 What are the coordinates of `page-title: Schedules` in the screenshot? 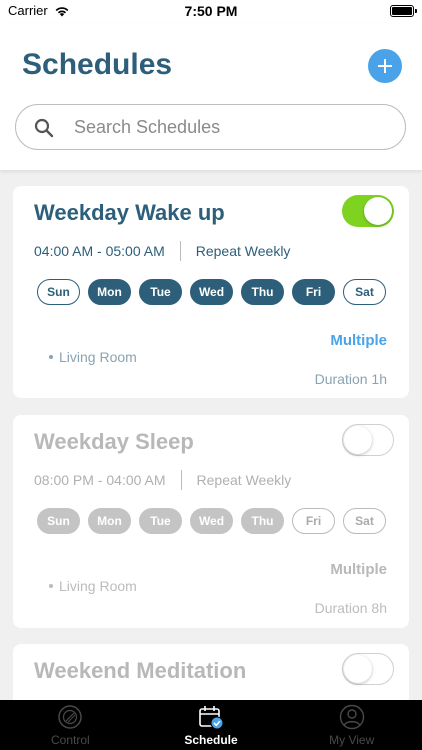 It's located at (97, 64).